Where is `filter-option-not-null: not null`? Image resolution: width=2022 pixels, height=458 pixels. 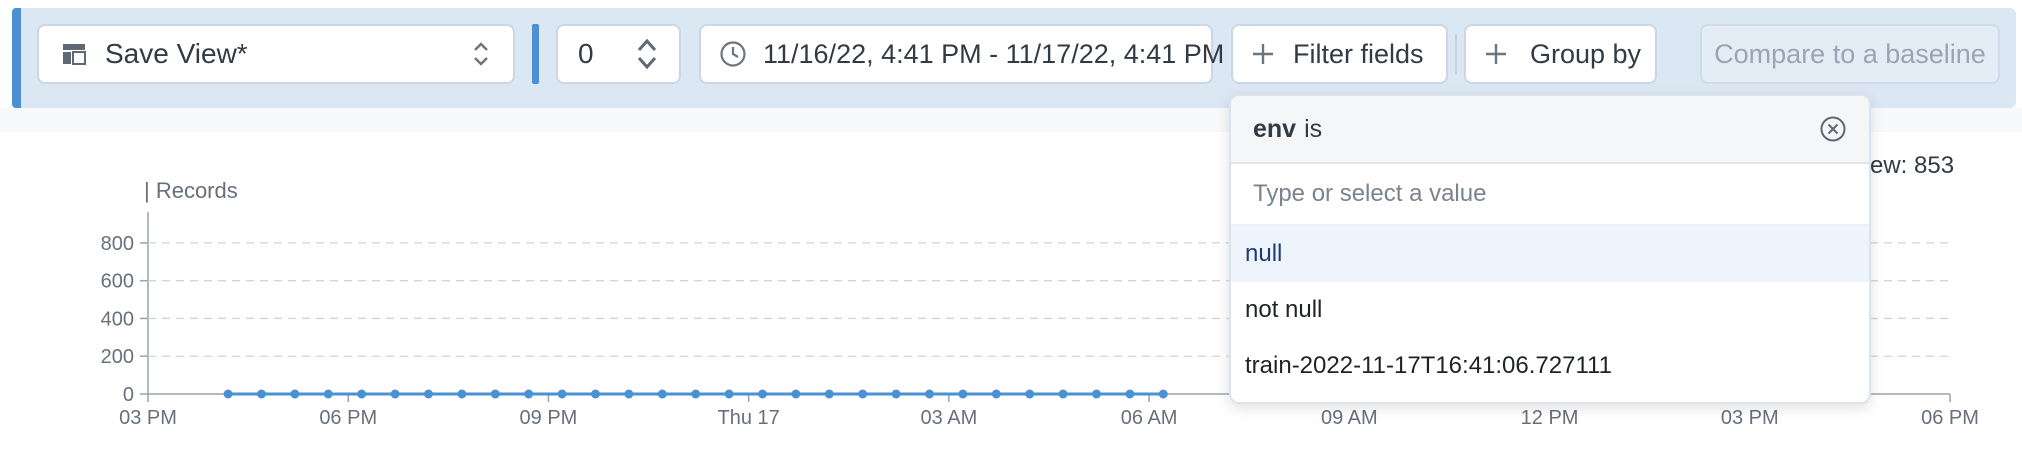 filter-option-not-null: not null is located at coordinates (1550, 310).